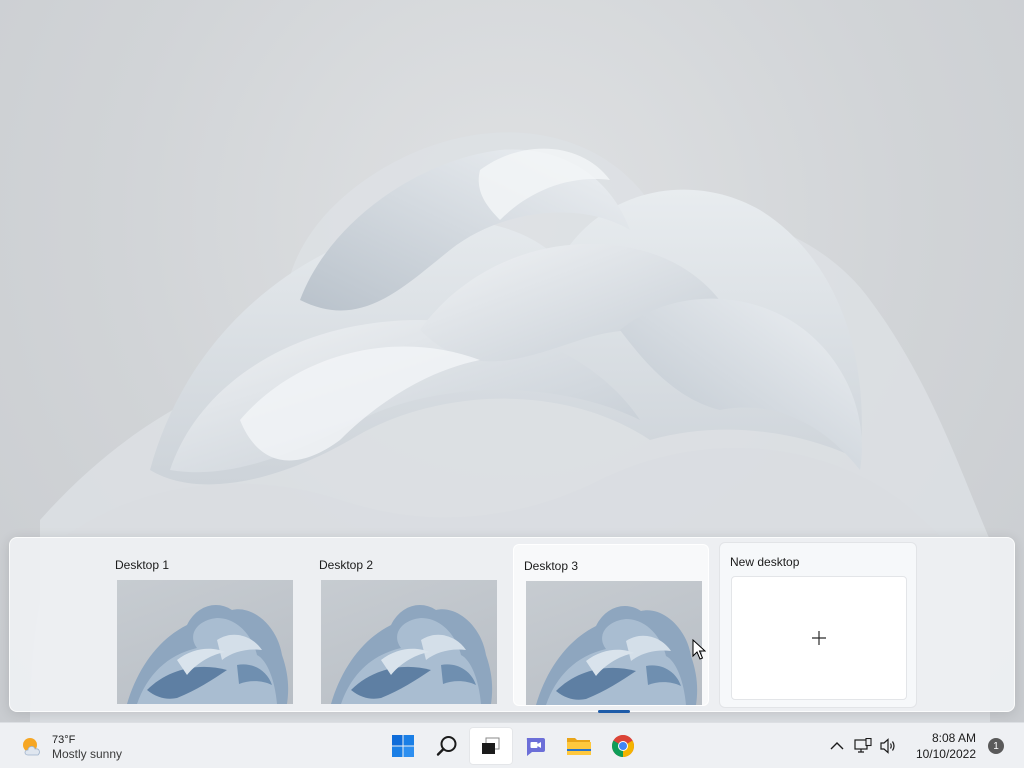 The image size is (1024, 768). I want to click on plus-icon, so click(819, 638).